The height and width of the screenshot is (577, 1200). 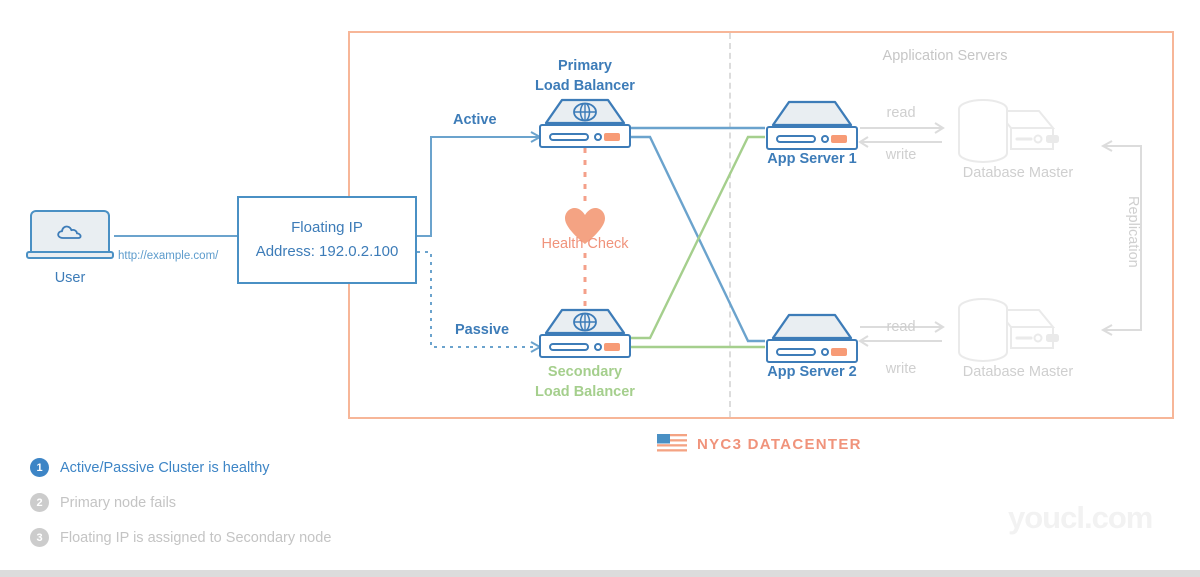 What do you see at coordinates (585, 392) in the screenshot?
I see `secondary-lb-title-line2: Load Balancer` at bounding box center [585, 392].